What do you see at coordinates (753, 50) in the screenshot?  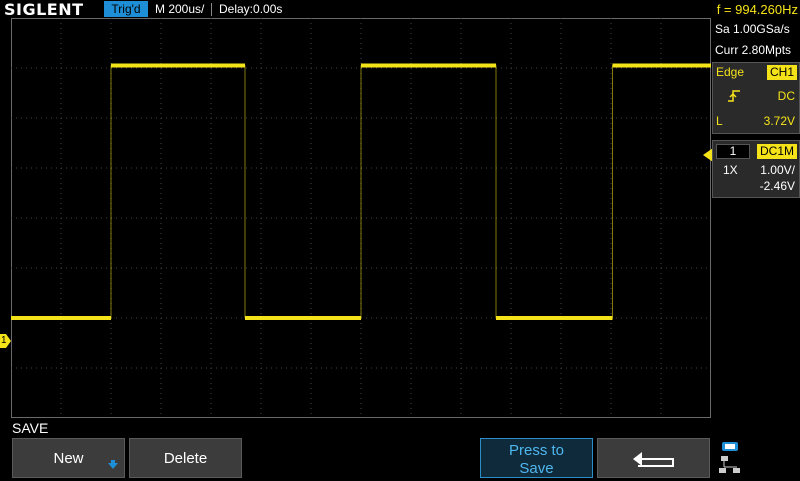 I see `memory-depth: Curr 2.80Mpts` at bounding box center [753, 50].